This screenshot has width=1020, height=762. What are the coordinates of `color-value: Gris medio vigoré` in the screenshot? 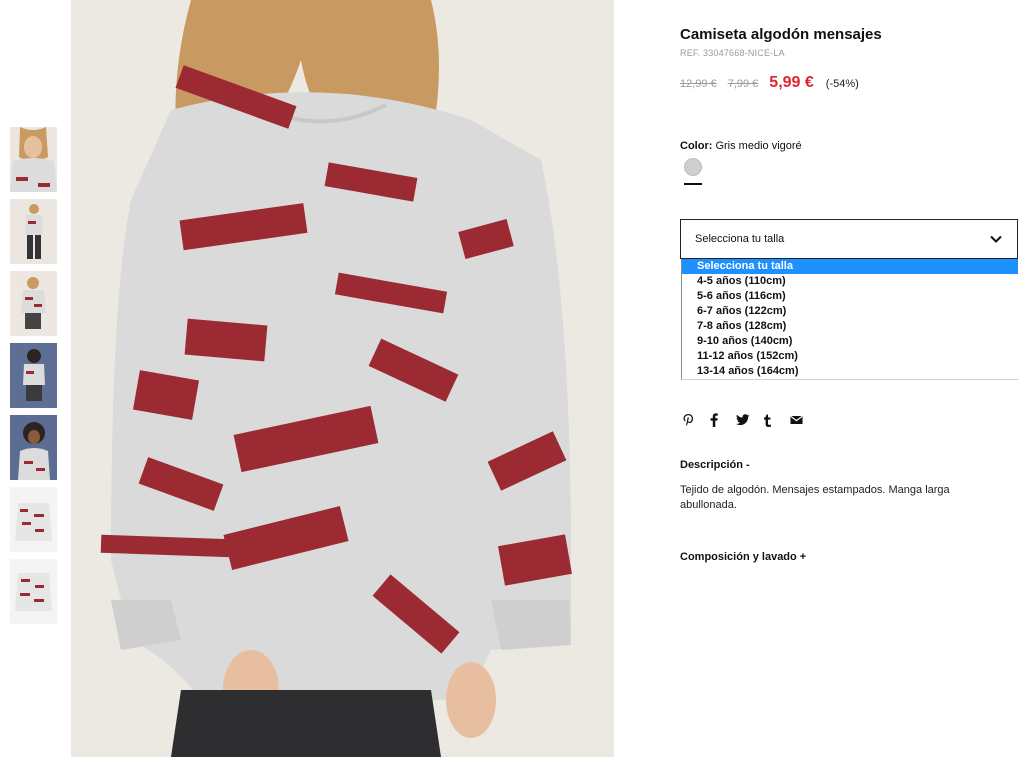 It's located at (758, 146).